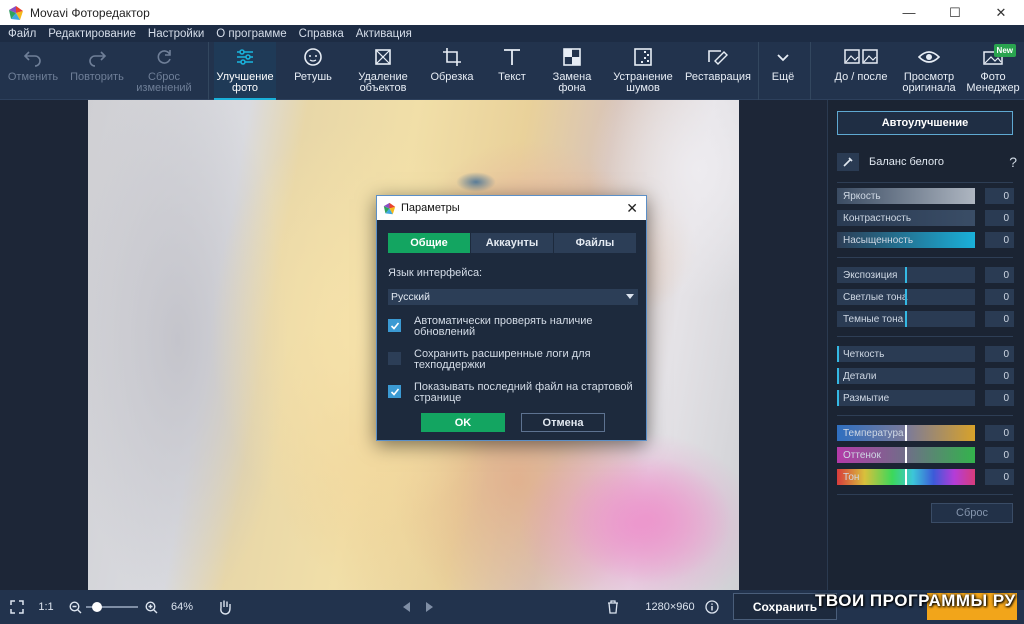 This screenshot has height=624, width=1024. What do you see at coordinates (999, 297) in the screenshot?
I see `highlights-value: 0` at bounding box center [999, 297].